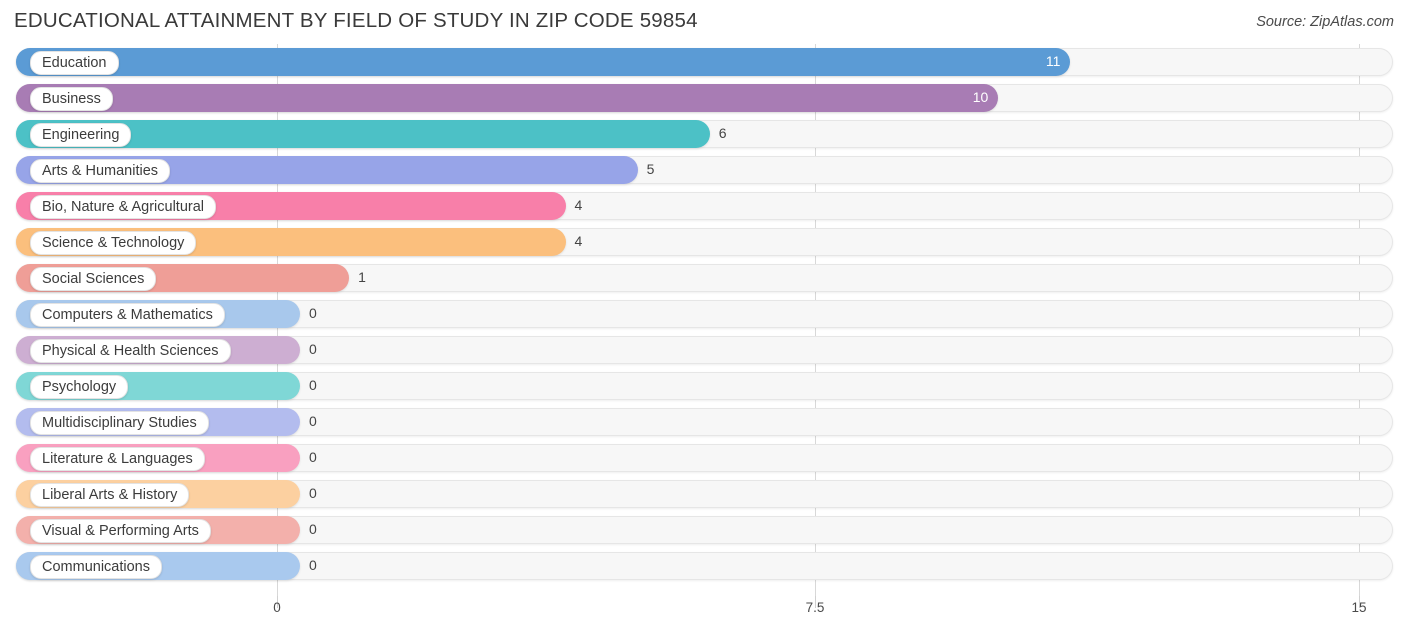 The height and width of the screenshot is (631, 1406). I want to click on category-label: Liberal Arts & History, so click(110, 495).